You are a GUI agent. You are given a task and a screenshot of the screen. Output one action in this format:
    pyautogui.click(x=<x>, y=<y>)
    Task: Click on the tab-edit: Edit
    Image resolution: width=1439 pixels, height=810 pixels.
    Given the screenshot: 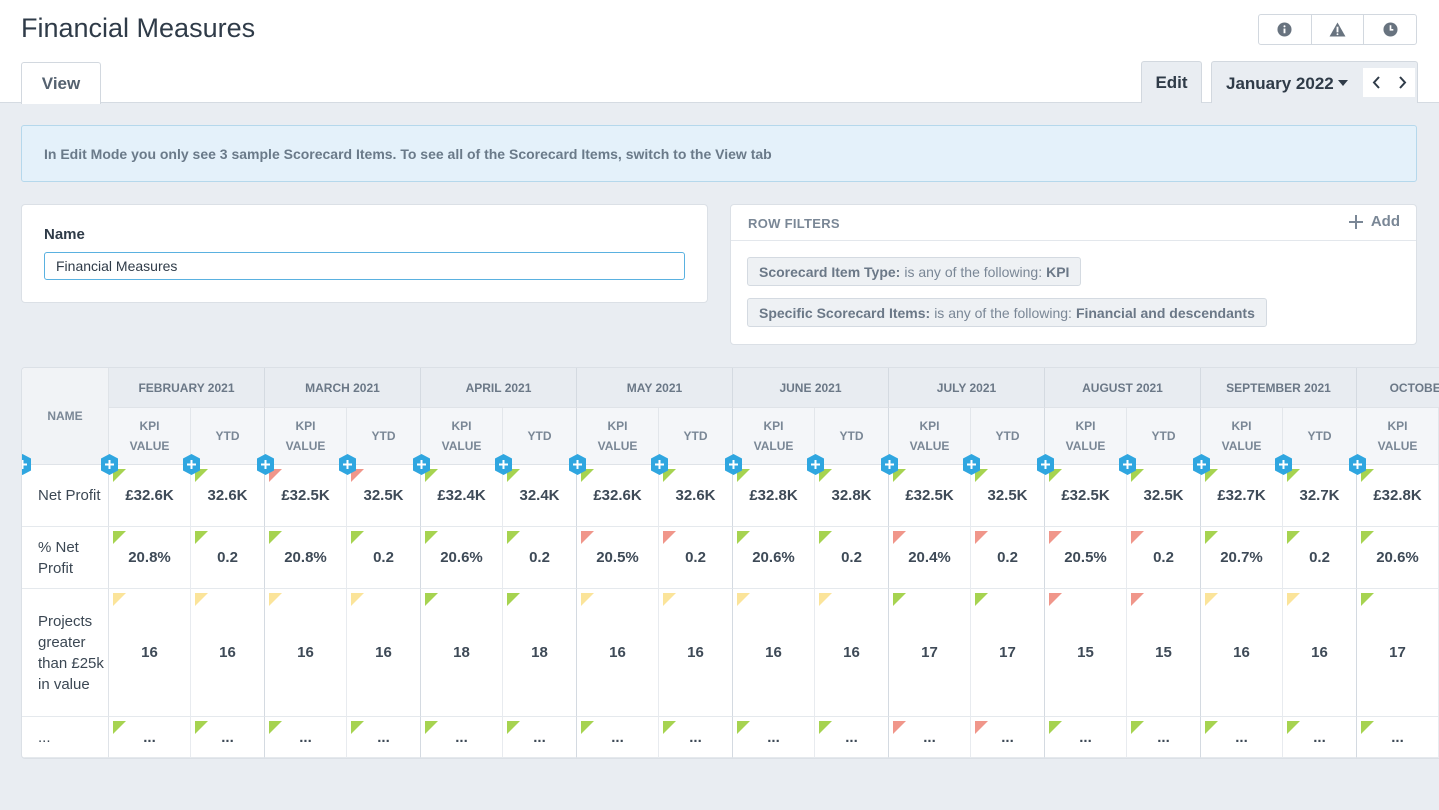 What is the action you would take?
    pyautogui.click(x=1171, y=82)
    